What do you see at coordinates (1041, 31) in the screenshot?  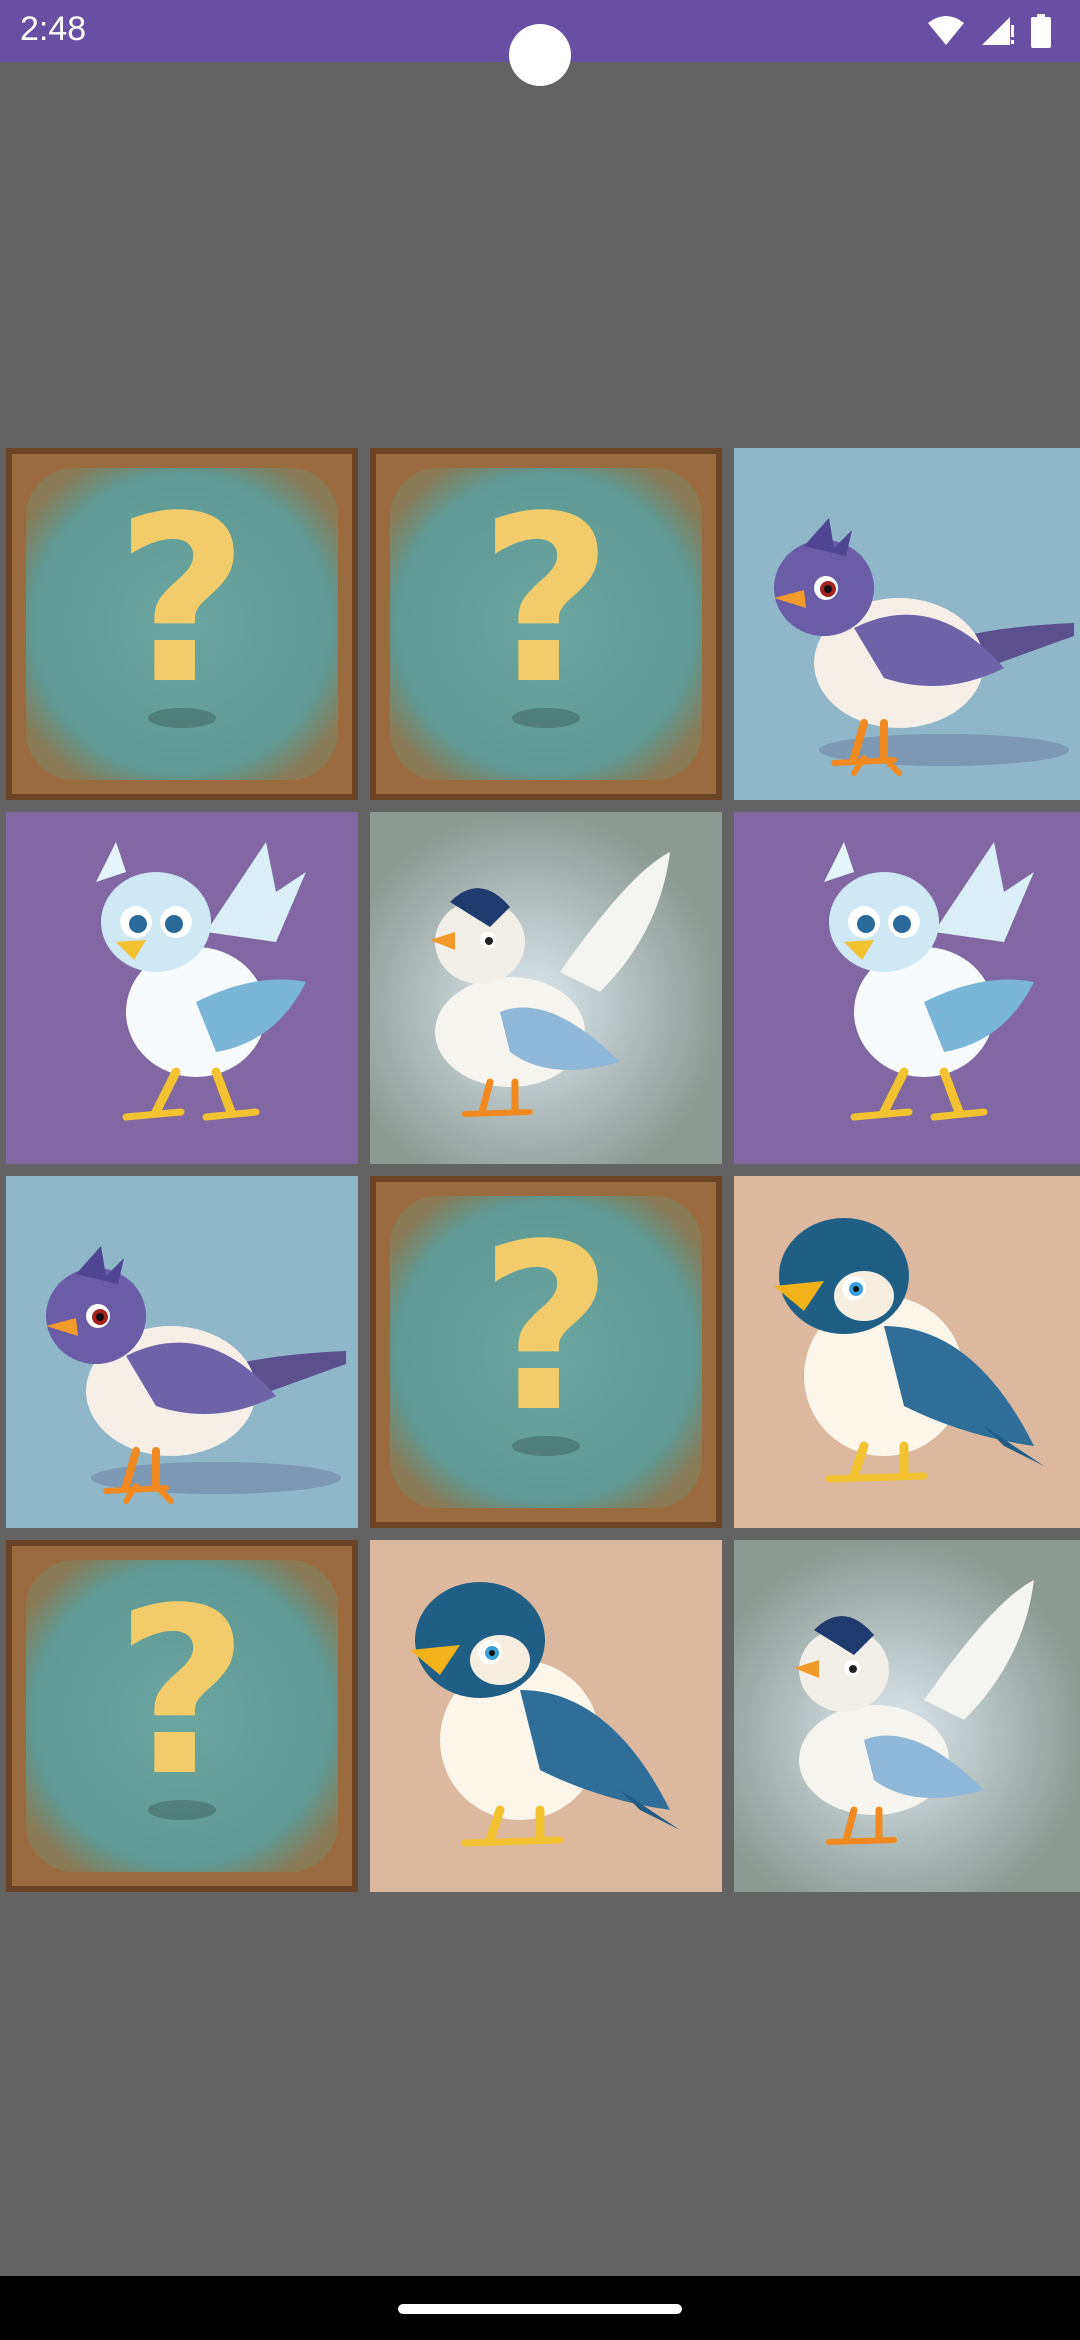 I see `battery-icon` at bounding box center [1041, 31].